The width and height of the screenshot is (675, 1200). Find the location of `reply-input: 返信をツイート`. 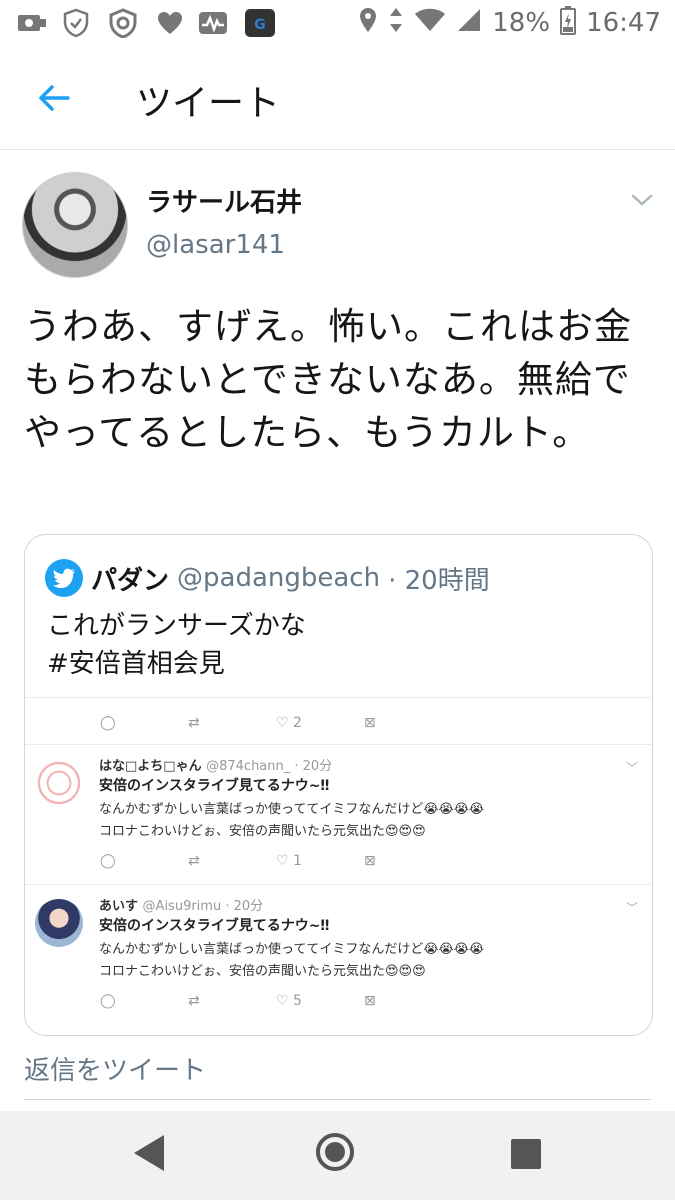

reply-input: 返信をツイート is located at coordinates (115, 1068).